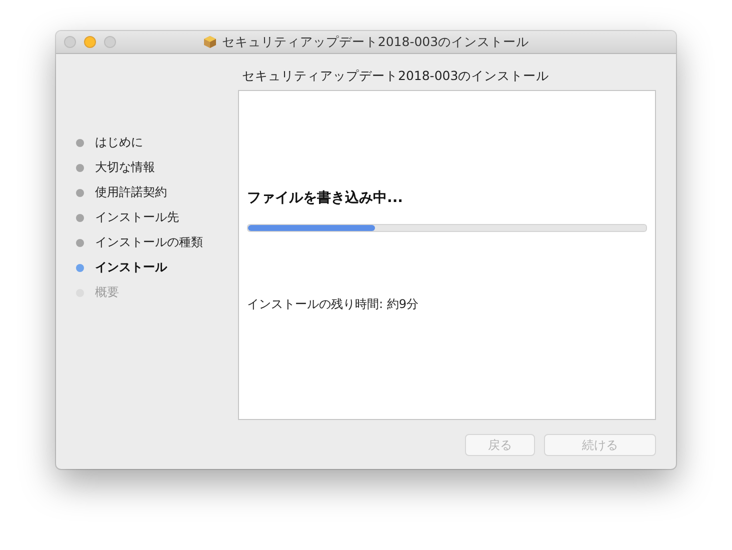 The image size is (732, 550). I want to click on step-label: 大切な情報, so click(125, 167).